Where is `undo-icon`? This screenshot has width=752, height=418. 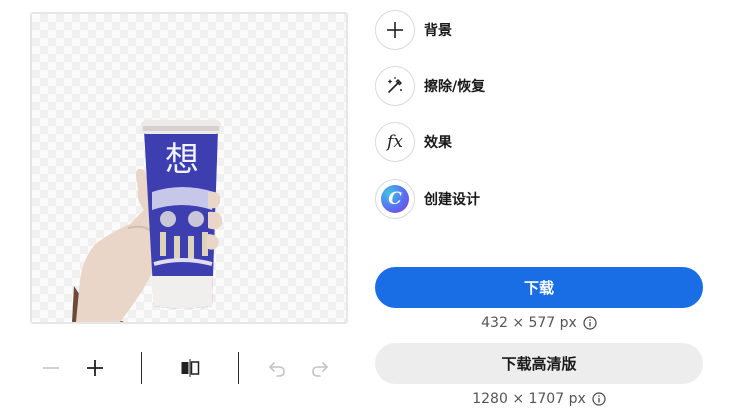
undo-icon is located at coordinates (277, 368).